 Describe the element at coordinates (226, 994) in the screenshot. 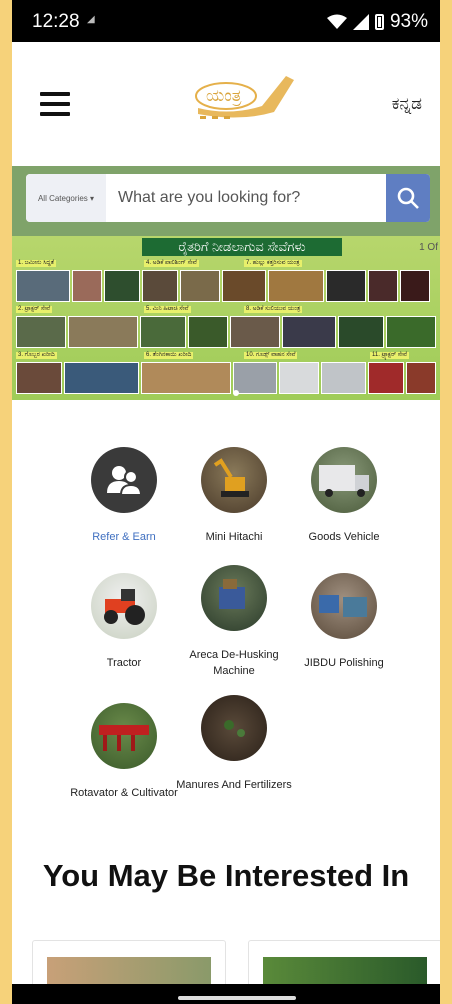

I see `system-nav-bar` at that location.